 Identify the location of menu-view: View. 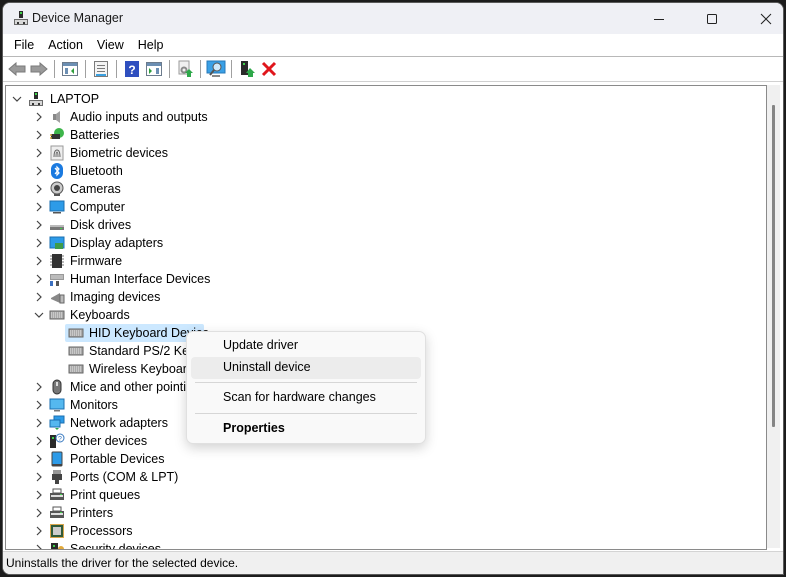
(110, 45).